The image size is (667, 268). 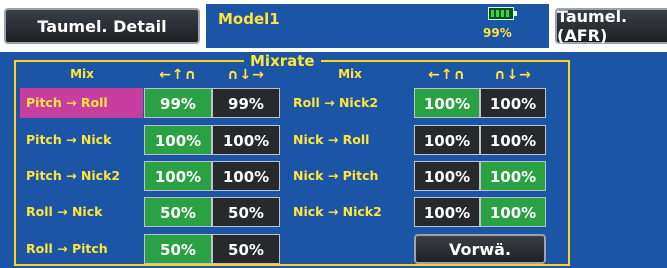 I want to click on mix-label: Roll → Pitch, so click(x=81, y=249).